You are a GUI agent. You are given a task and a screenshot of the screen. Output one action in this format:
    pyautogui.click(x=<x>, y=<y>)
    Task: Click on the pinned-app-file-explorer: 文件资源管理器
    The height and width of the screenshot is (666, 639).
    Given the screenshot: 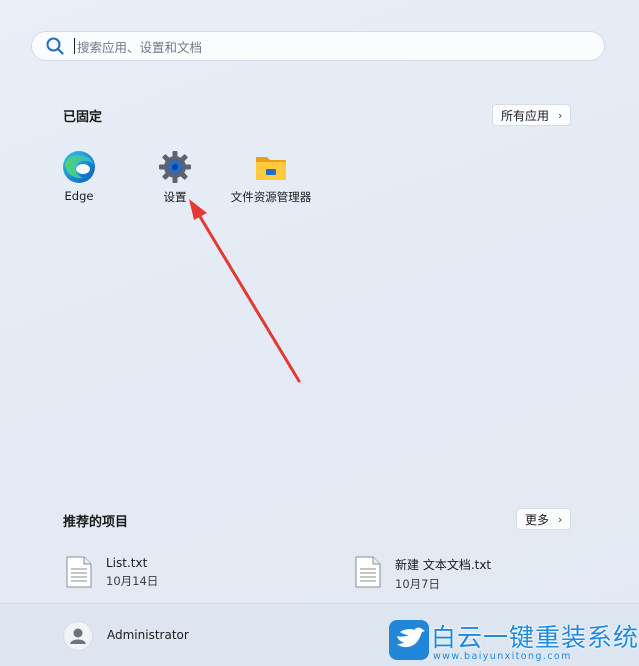 What is the action you would take?
    pyautogui.click(x=271, y=177)
    